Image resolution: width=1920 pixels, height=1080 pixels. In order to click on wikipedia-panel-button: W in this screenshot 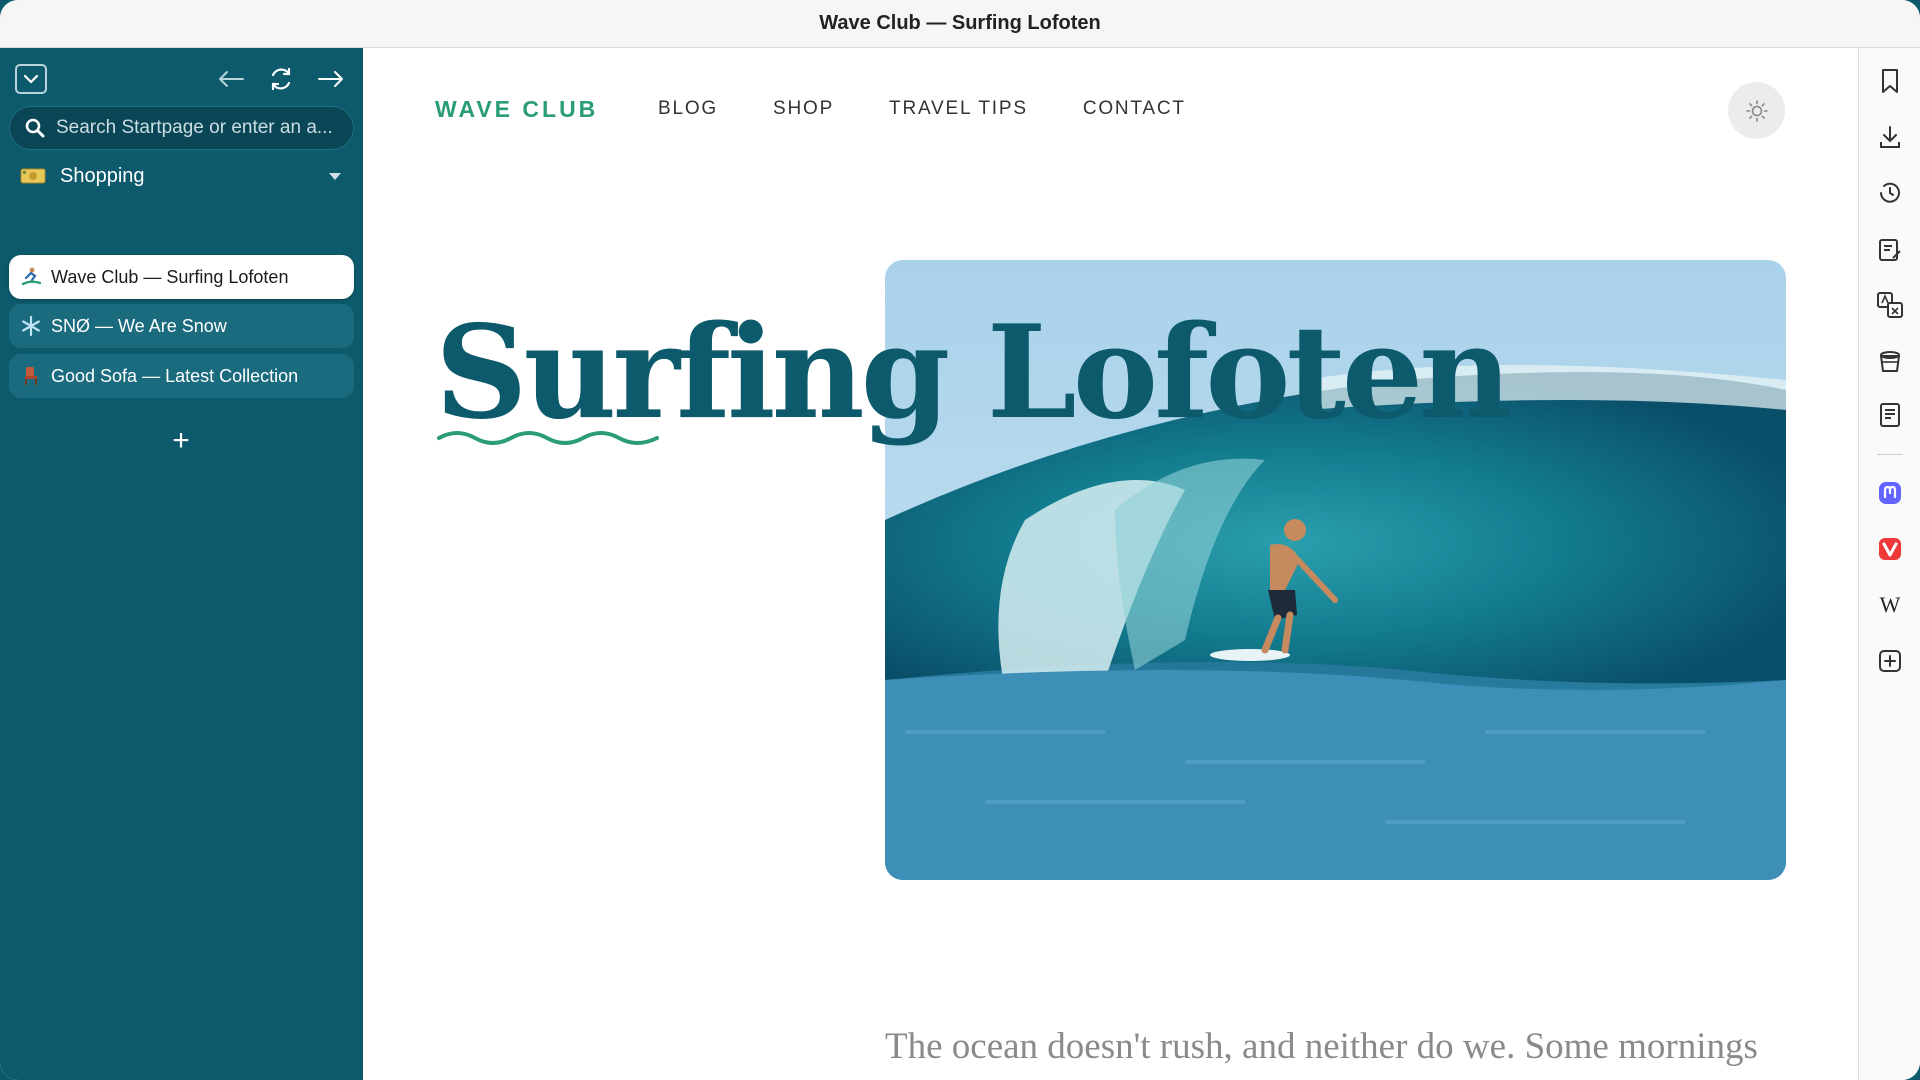, I will do `click(1890, 605)`.